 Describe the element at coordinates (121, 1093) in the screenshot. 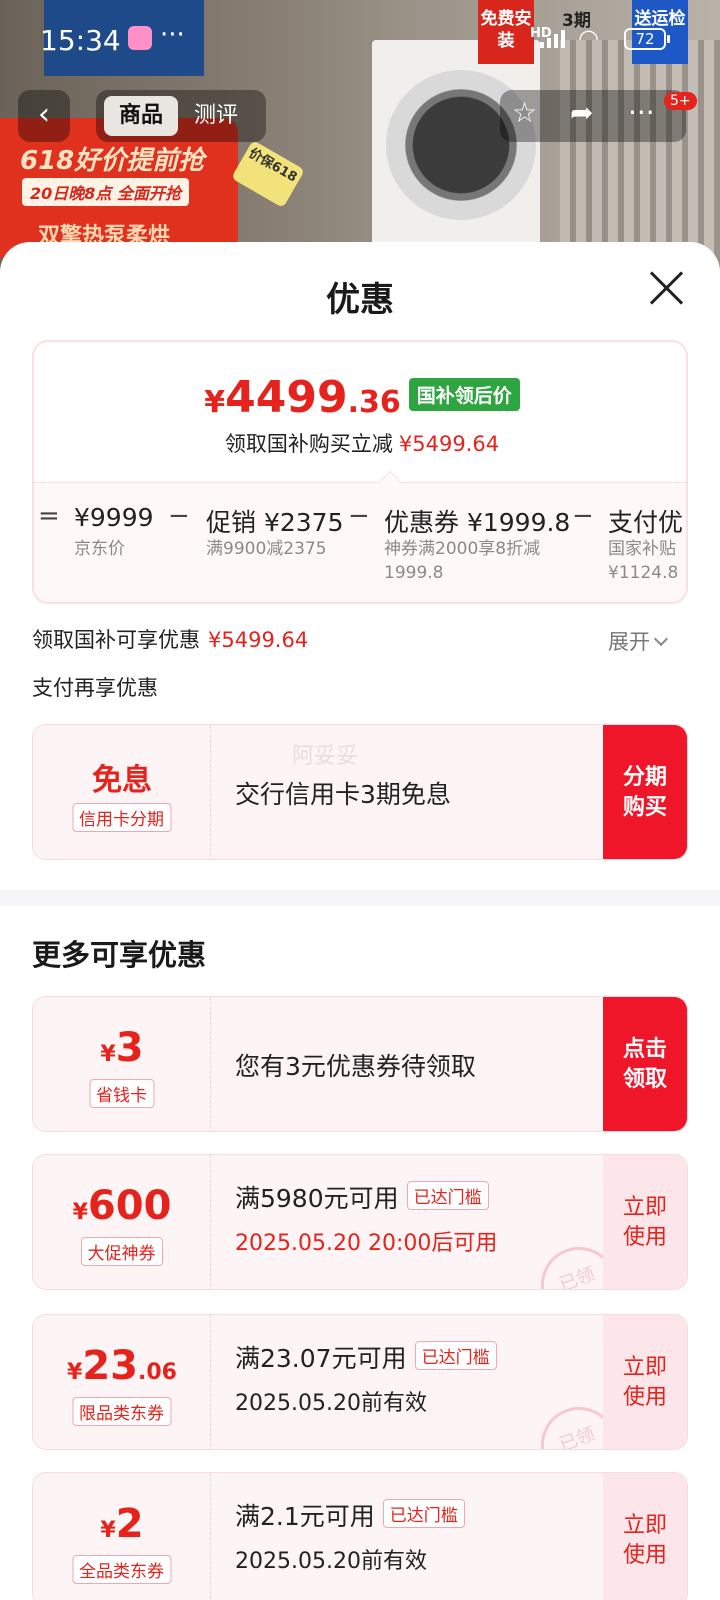

I see `coupon-type: 省钱卡` at that location.